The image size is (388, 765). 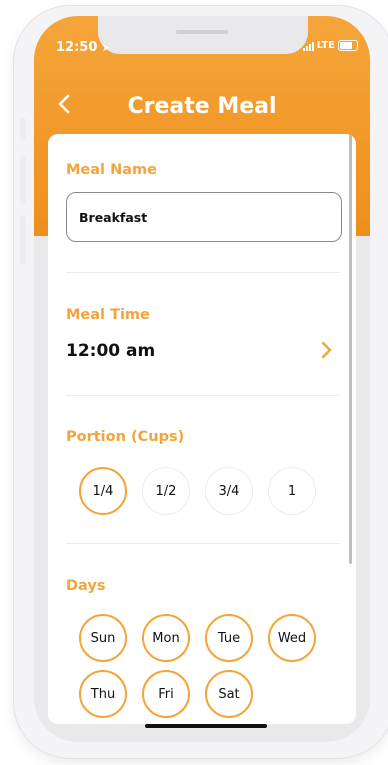 What do you see at coordinates (308, 46) in the screenshot?
I see `signal-icon` at bounding box center [308, 46].